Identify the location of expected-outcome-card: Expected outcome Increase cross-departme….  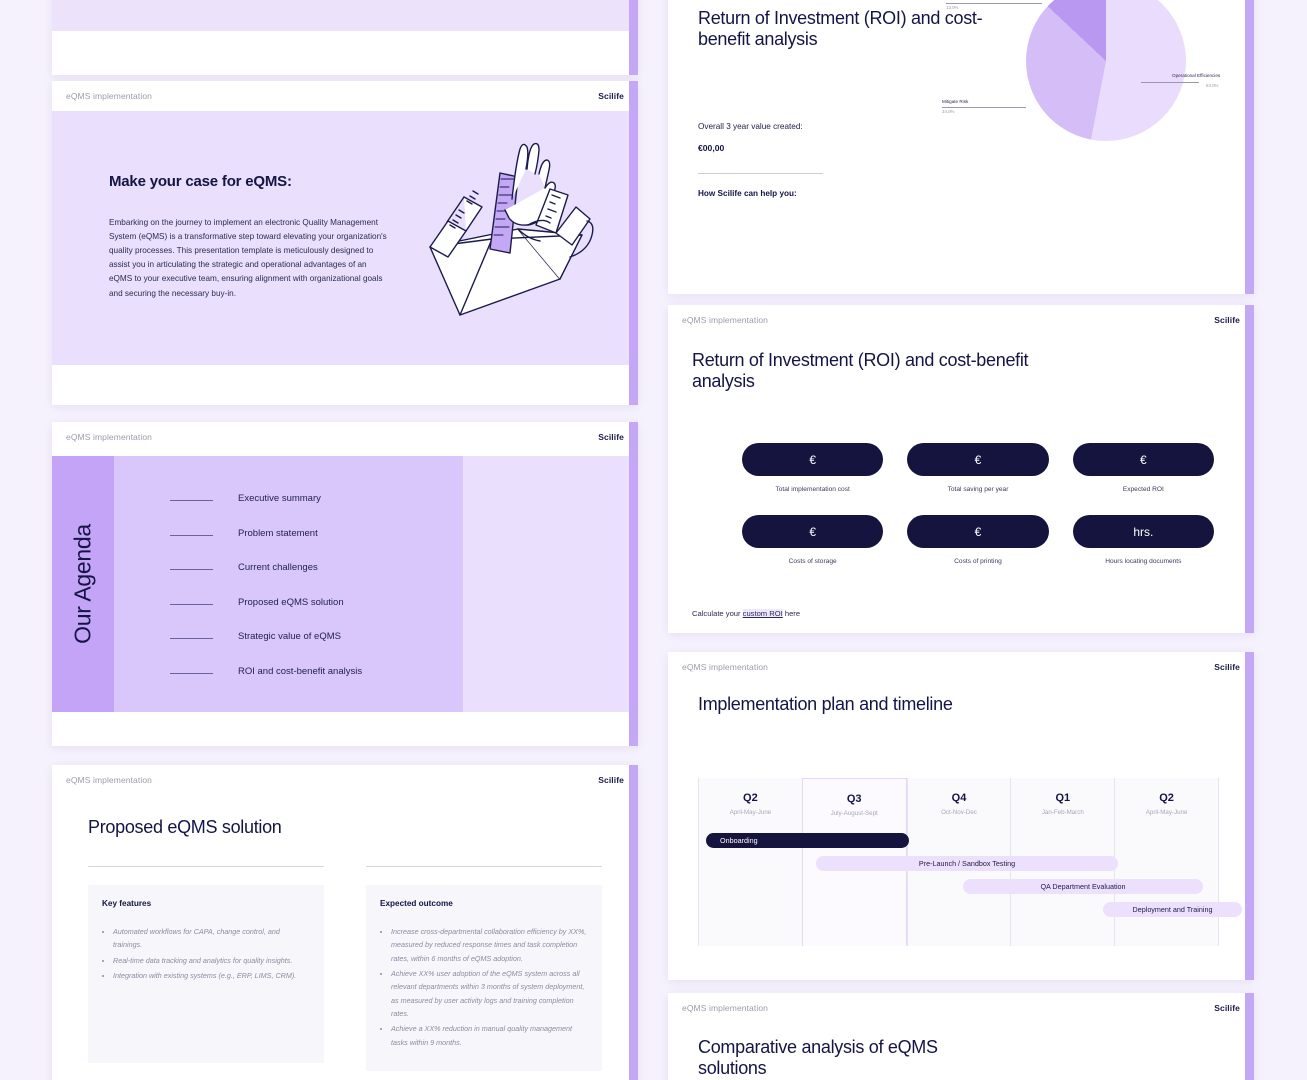
(484, 978).